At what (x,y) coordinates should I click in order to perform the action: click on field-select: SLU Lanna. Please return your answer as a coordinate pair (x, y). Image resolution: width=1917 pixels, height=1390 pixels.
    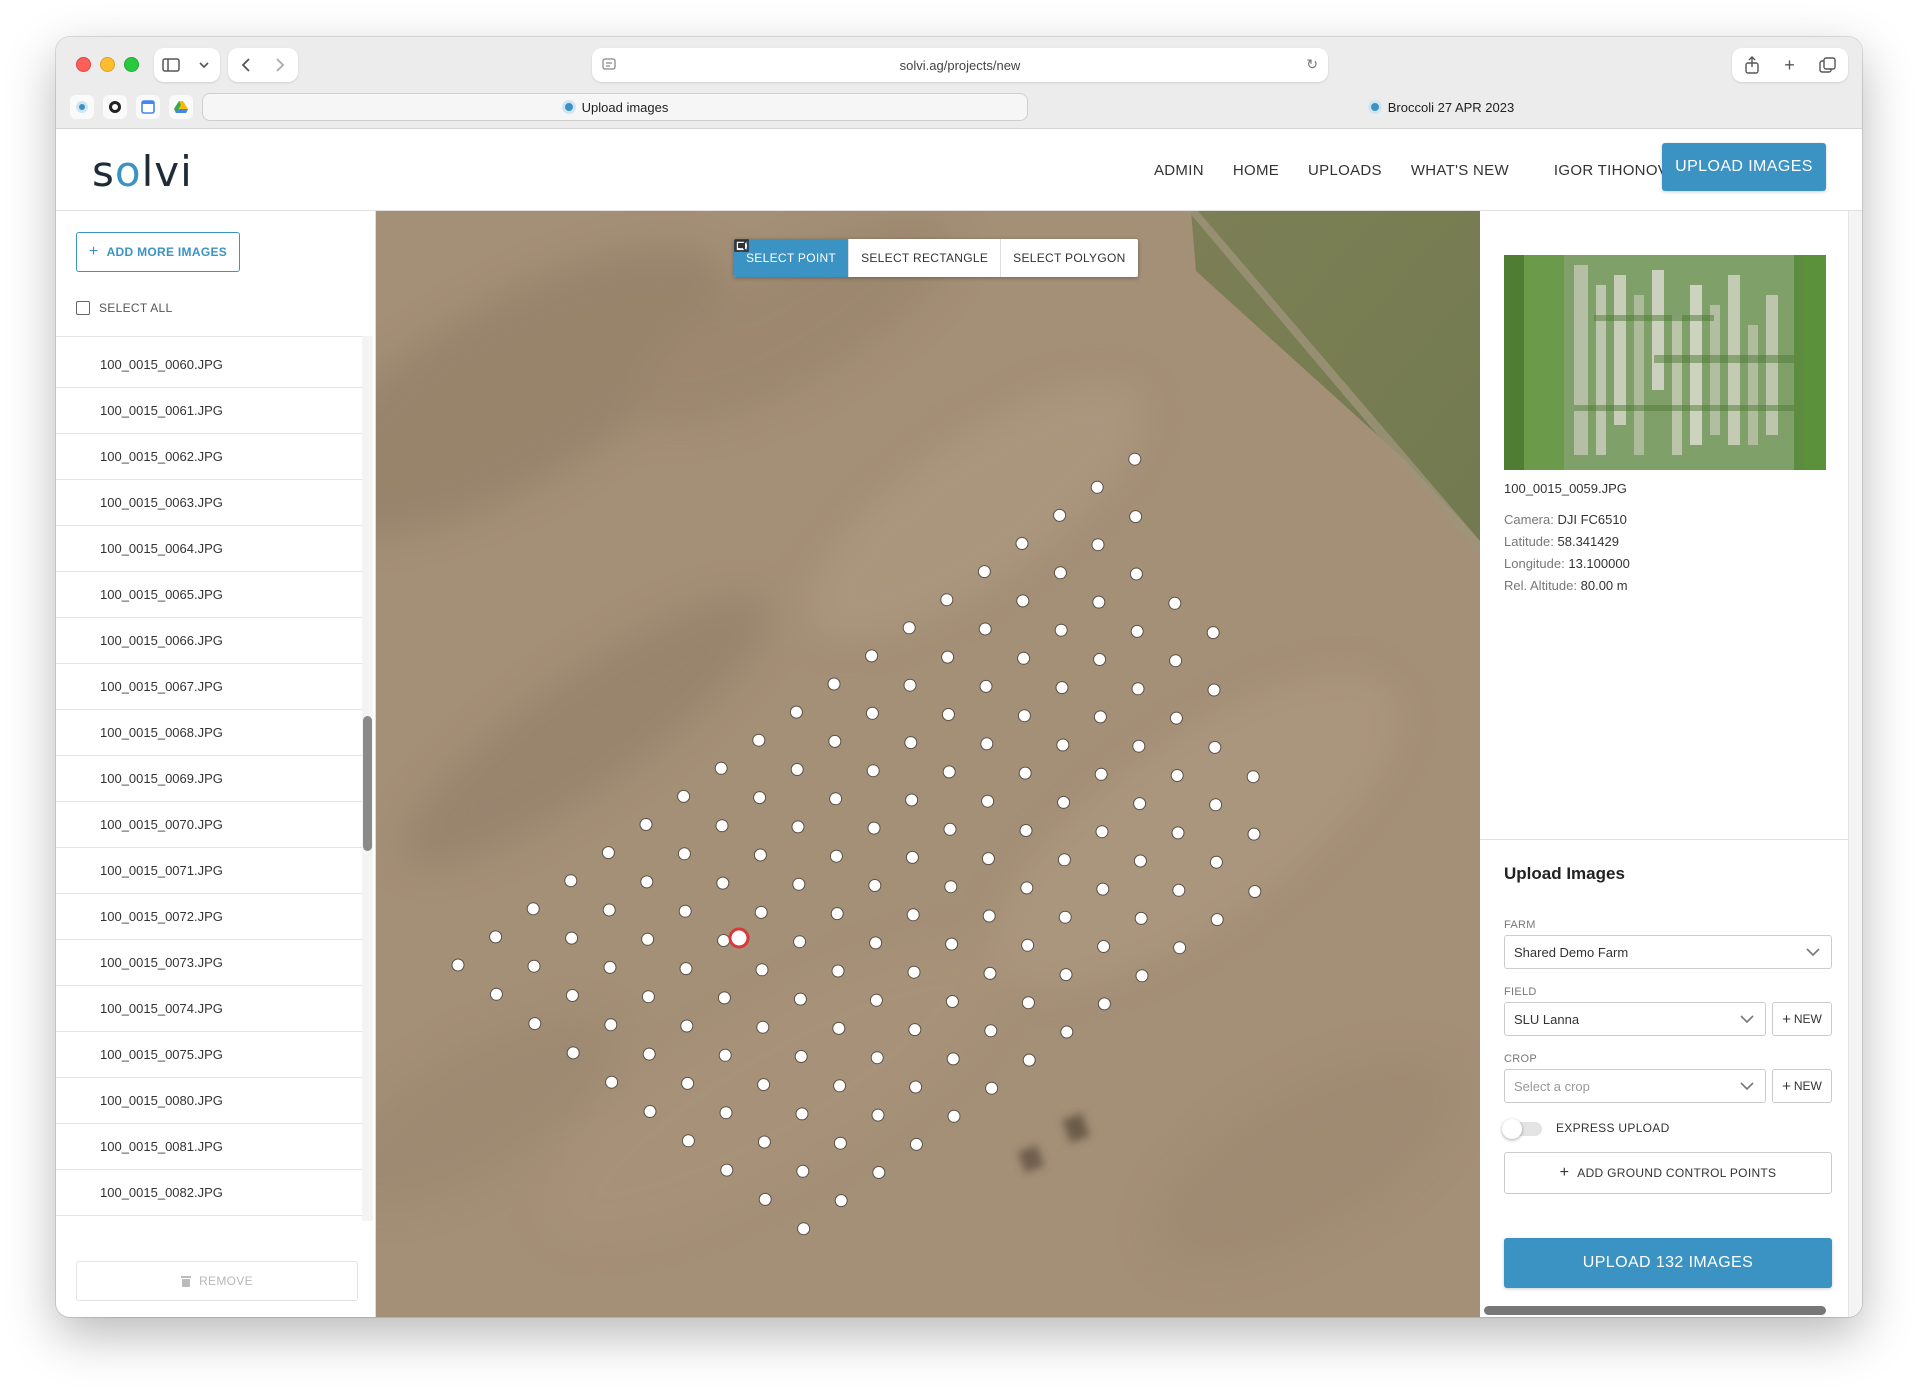
    Looking at the image, I should click on (1635, 1019).